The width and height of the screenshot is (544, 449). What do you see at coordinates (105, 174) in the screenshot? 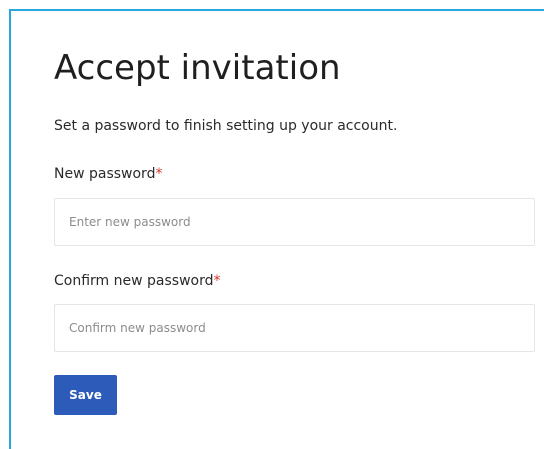
I see `new-password-label-text: New password` at bounding box center [105, 174].